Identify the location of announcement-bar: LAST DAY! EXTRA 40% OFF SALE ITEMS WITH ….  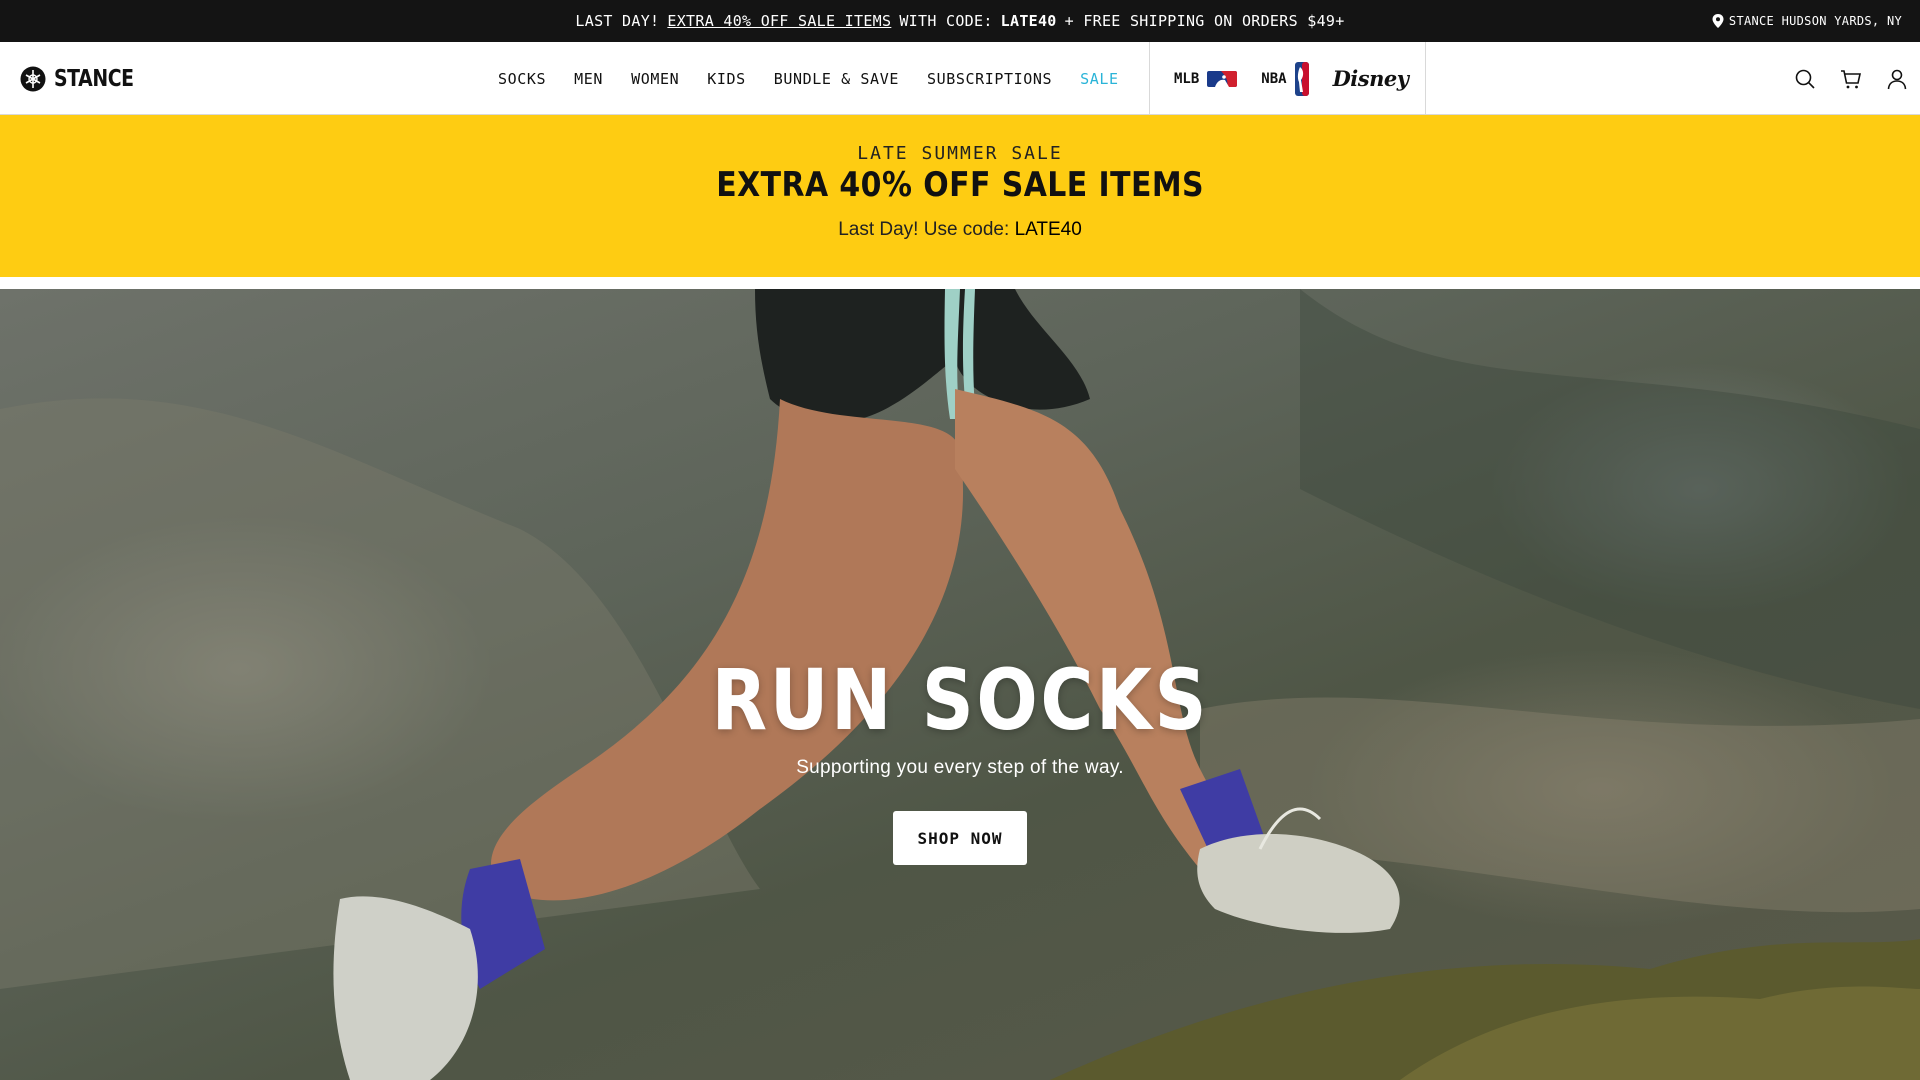
(960, 21).